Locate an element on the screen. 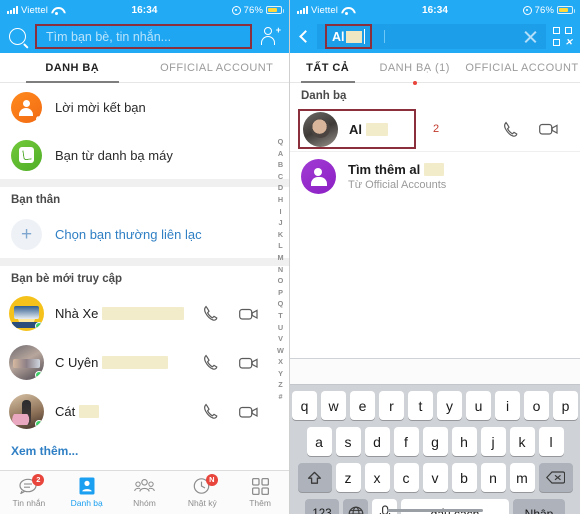  signal-bars-icon is located at coordinates (302, 10).